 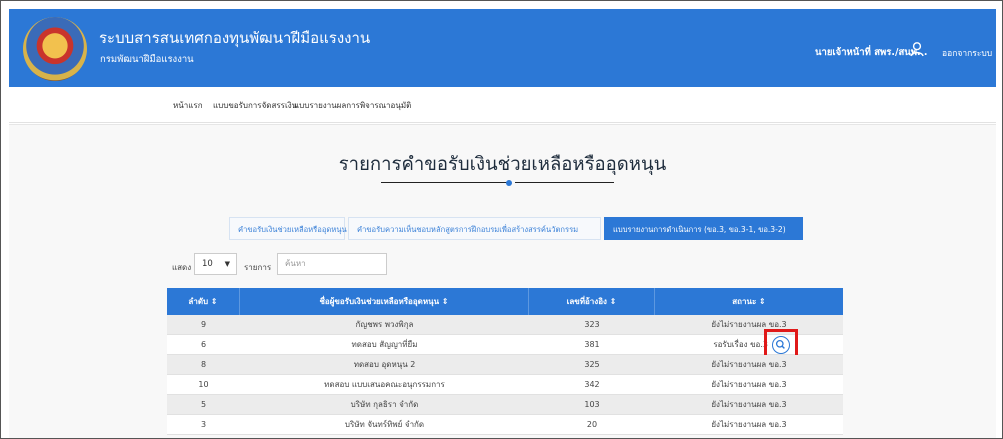 I want to click on tab-subsidy-request: คำขอรับเงินช่วยเหลือหรืออุดหนุน, so click(x=288, y=228).